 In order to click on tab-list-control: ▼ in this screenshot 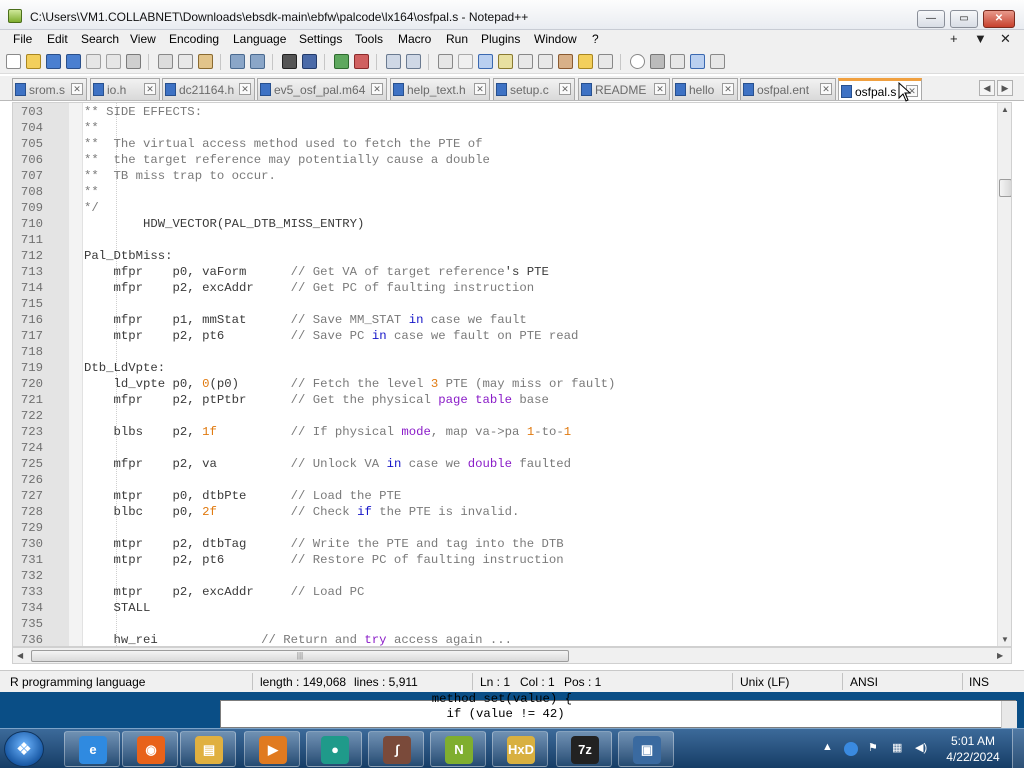, I will do `click(980, 38)`.